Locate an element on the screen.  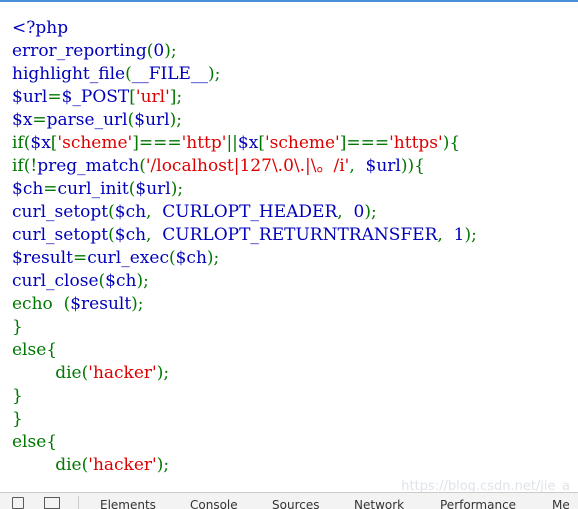
tab-network: Network is located at coordinates (379, 503).